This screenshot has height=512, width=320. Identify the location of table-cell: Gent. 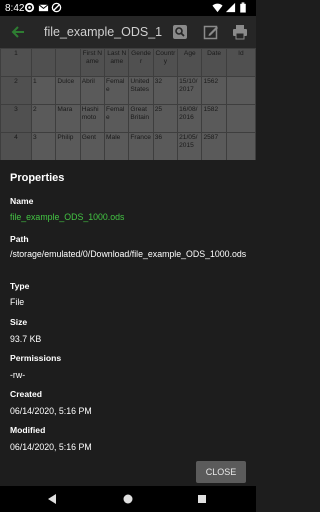
(92, 146).